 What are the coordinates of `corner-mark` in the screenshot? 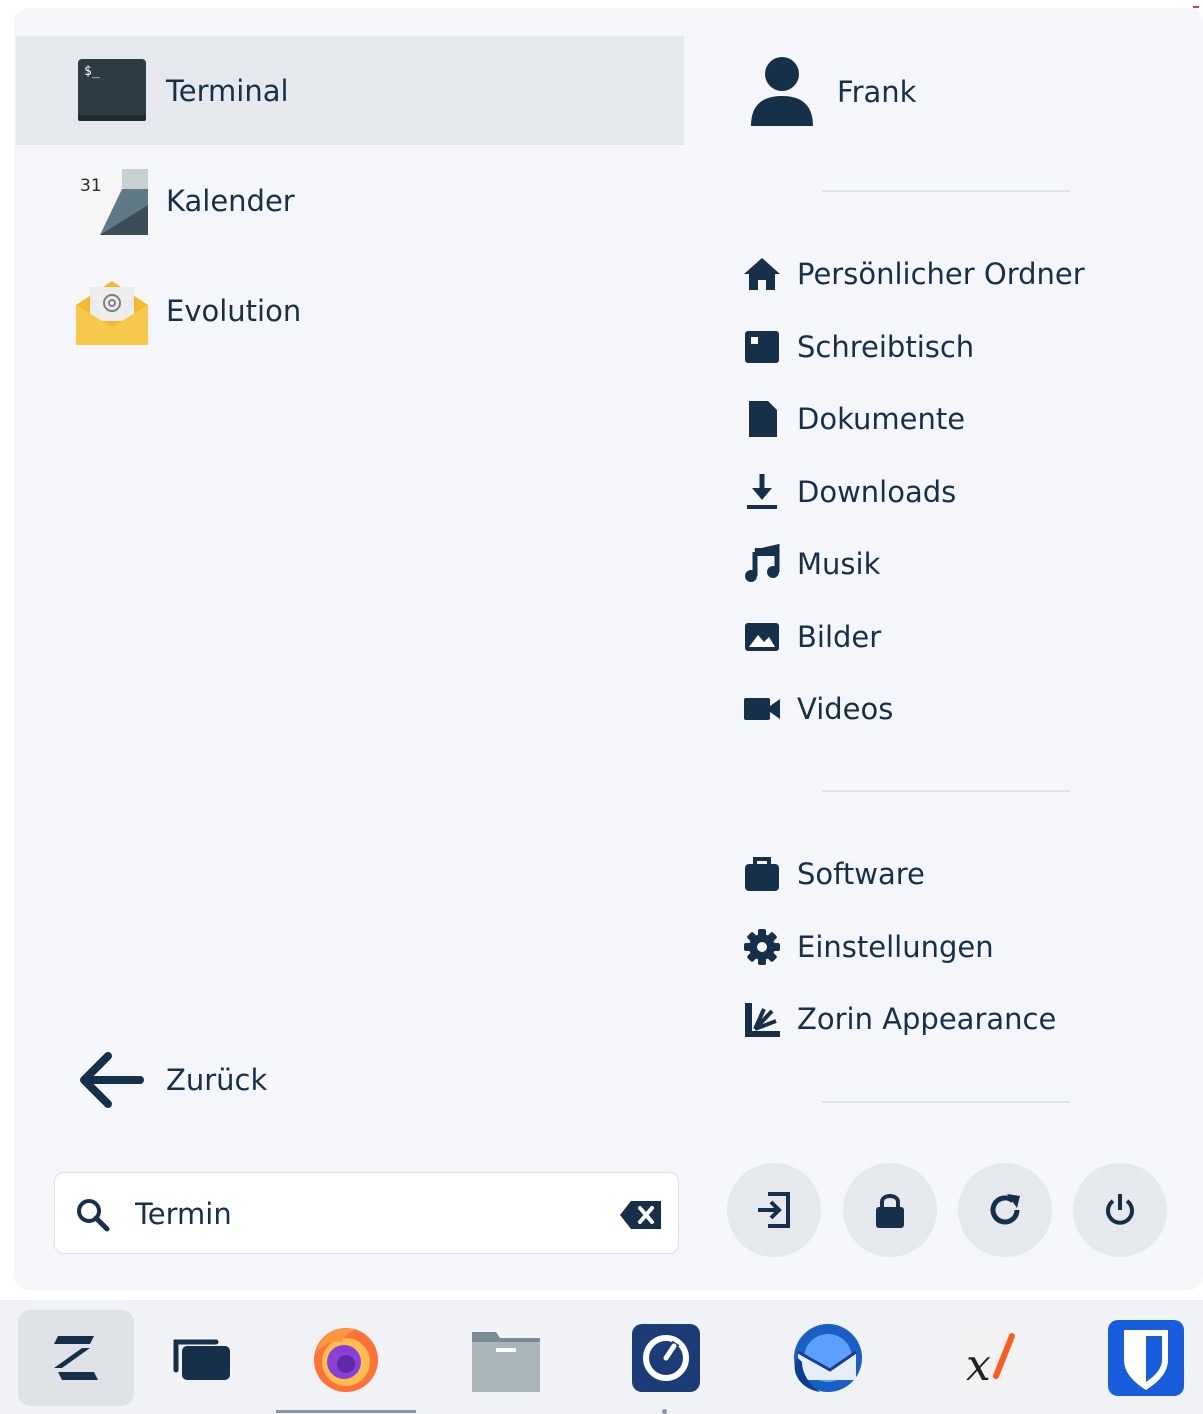 It's located at (1196, 7).